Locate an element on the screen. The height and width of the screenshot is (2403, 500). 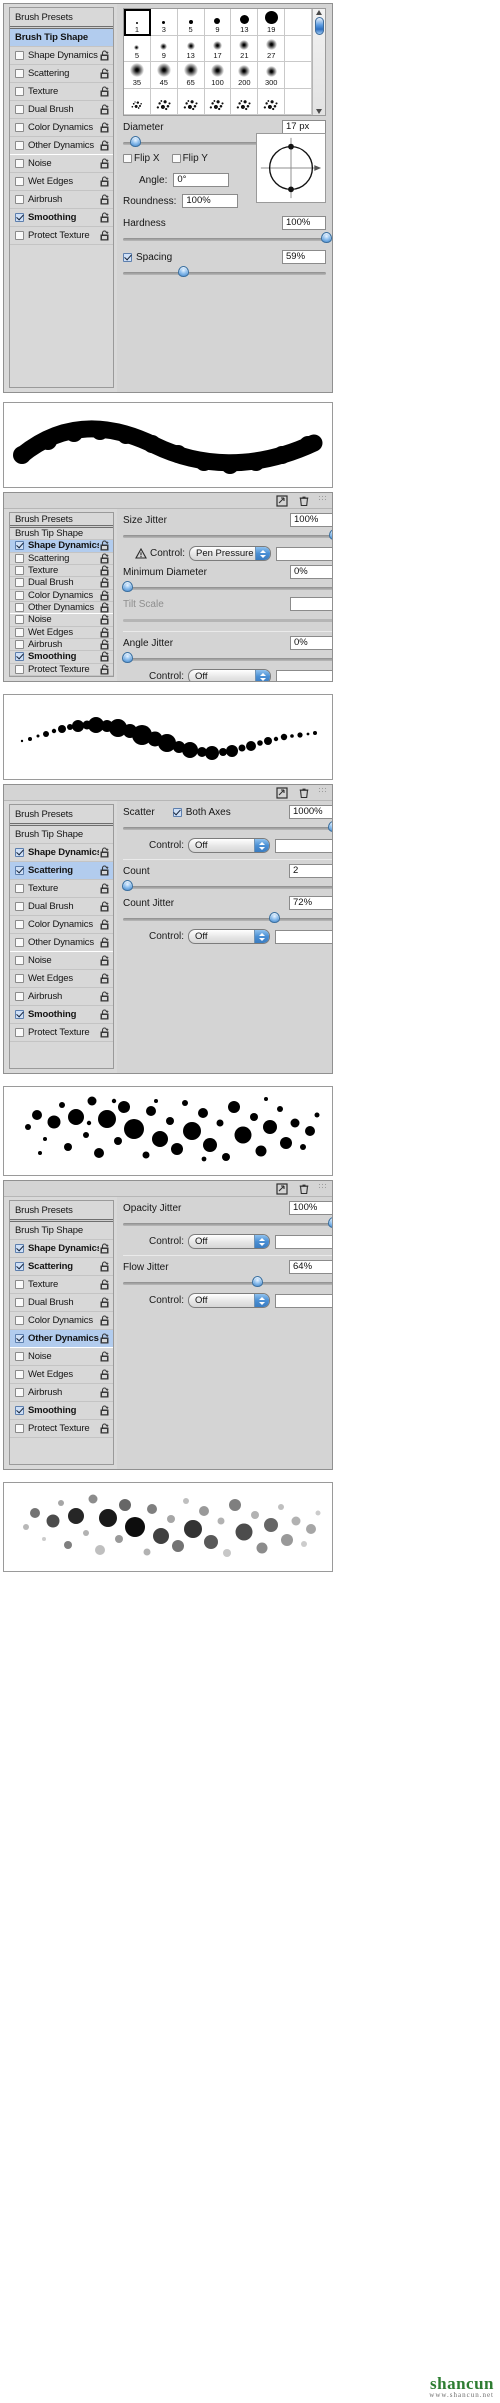
scrollbar-thumb is located at coordinates (319, 26).